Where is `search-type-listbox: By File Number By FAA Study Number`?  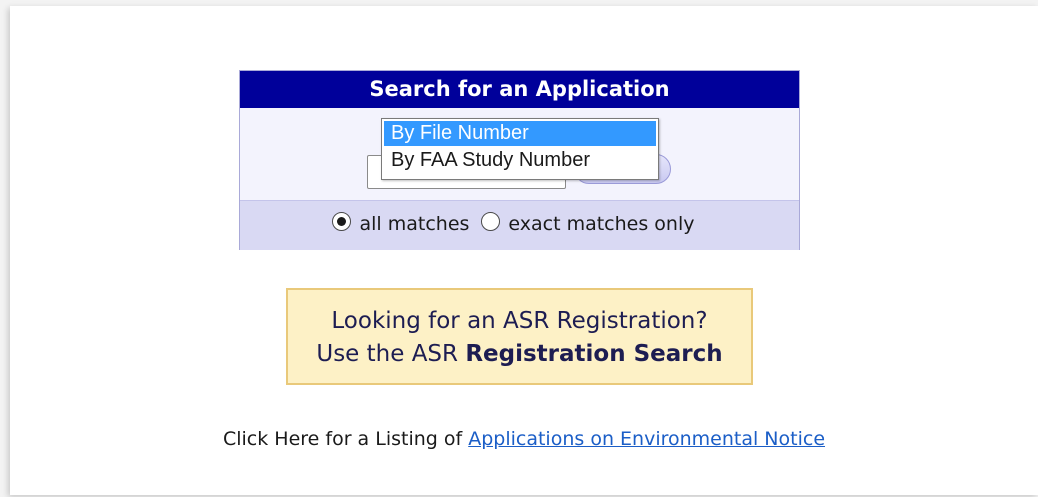 search-type-listbox: By File Number By FAA Study Number is located at coordinates (520, 149).